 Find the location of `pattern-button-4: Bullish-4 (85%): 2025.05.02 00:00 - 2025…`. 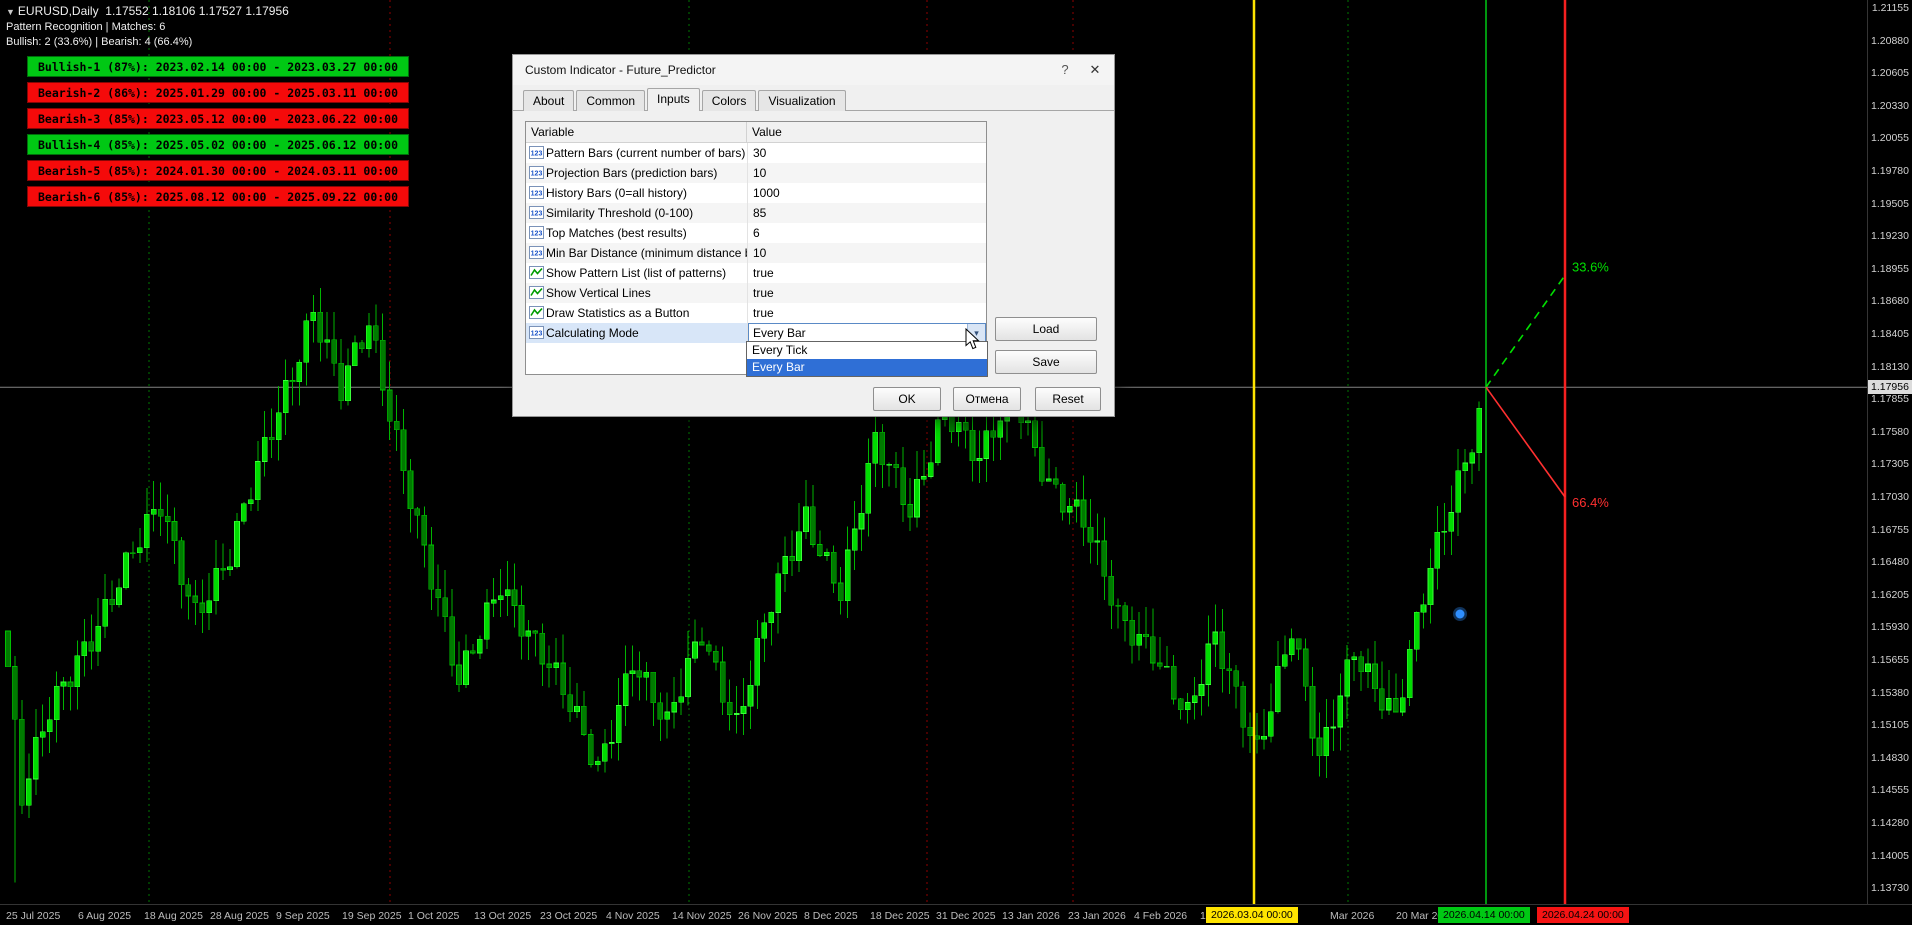

pattern-button-4: Bullish-4 (85%): 2025.05.02 00:00 - 2025… is located at coordinates (218, 144).